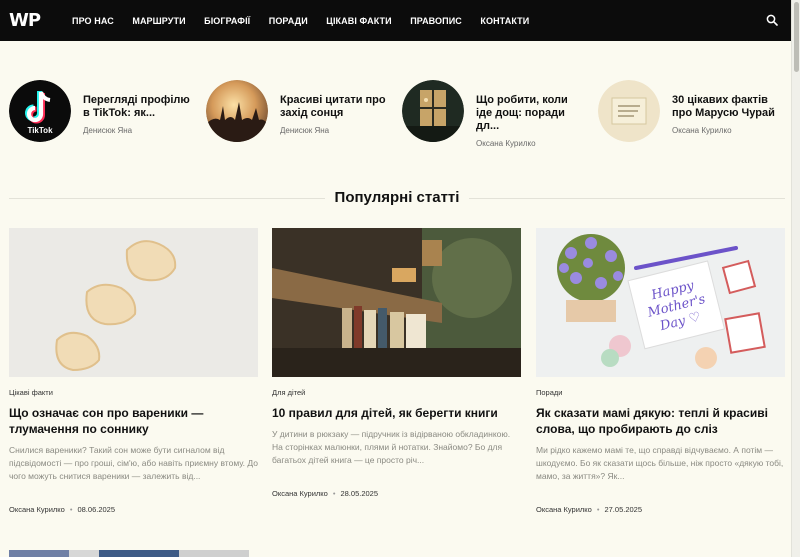 Image resolution: width=800 pixels, height=557 pixels. What do you see at coordinates (335, 107) in the screenshot?
I see `featured-title: Красиві цитати про захід сонця` at bounding box center [335, 107].